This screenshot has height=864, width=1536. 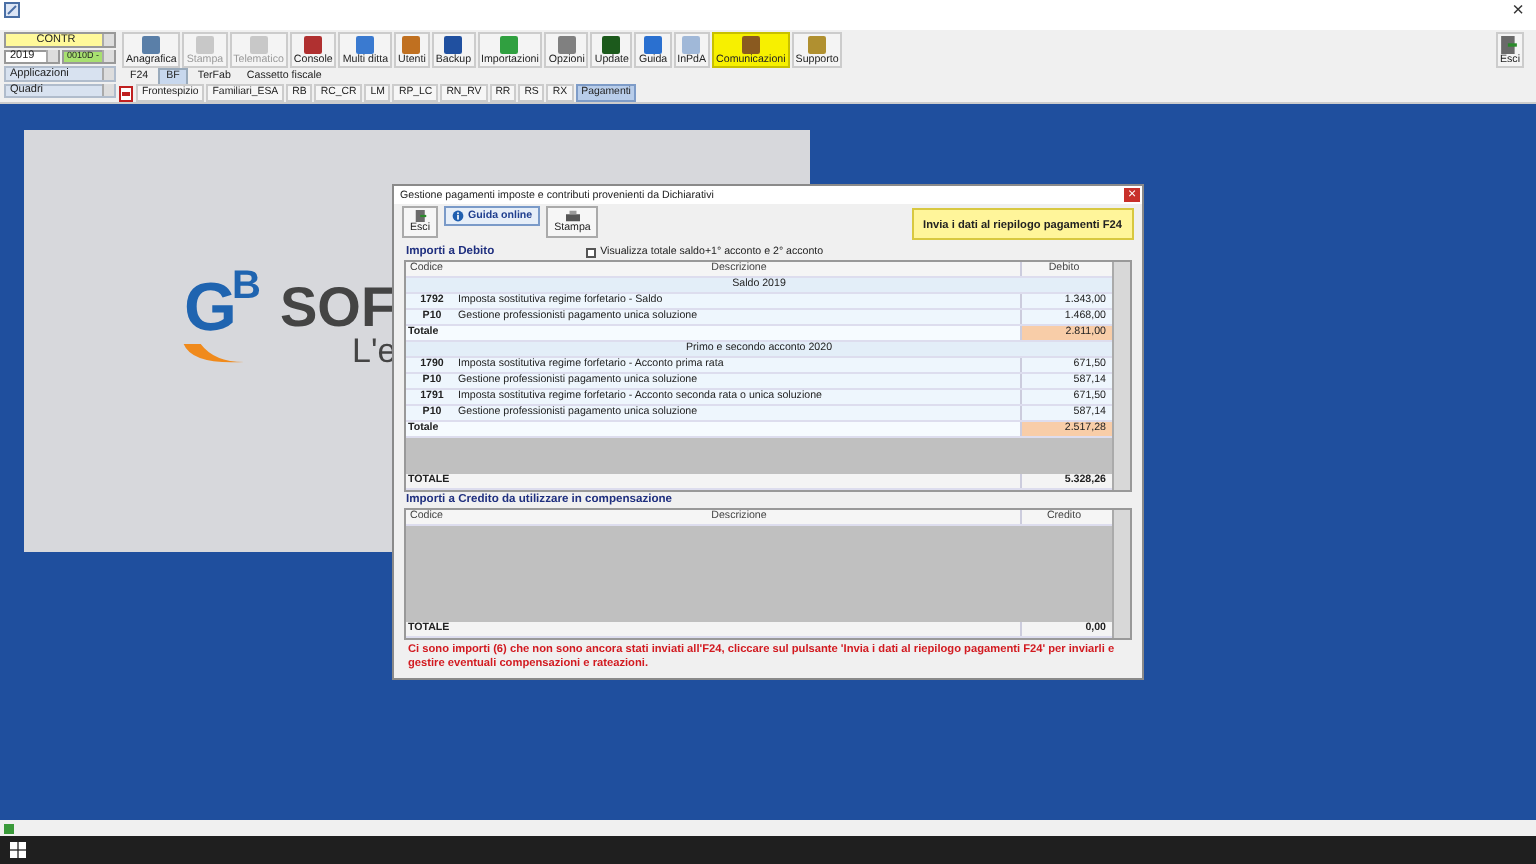 What do you see at coordinates (591, 252) in the screenshot?
I see `checkbox` at bounding box center [591, 252].